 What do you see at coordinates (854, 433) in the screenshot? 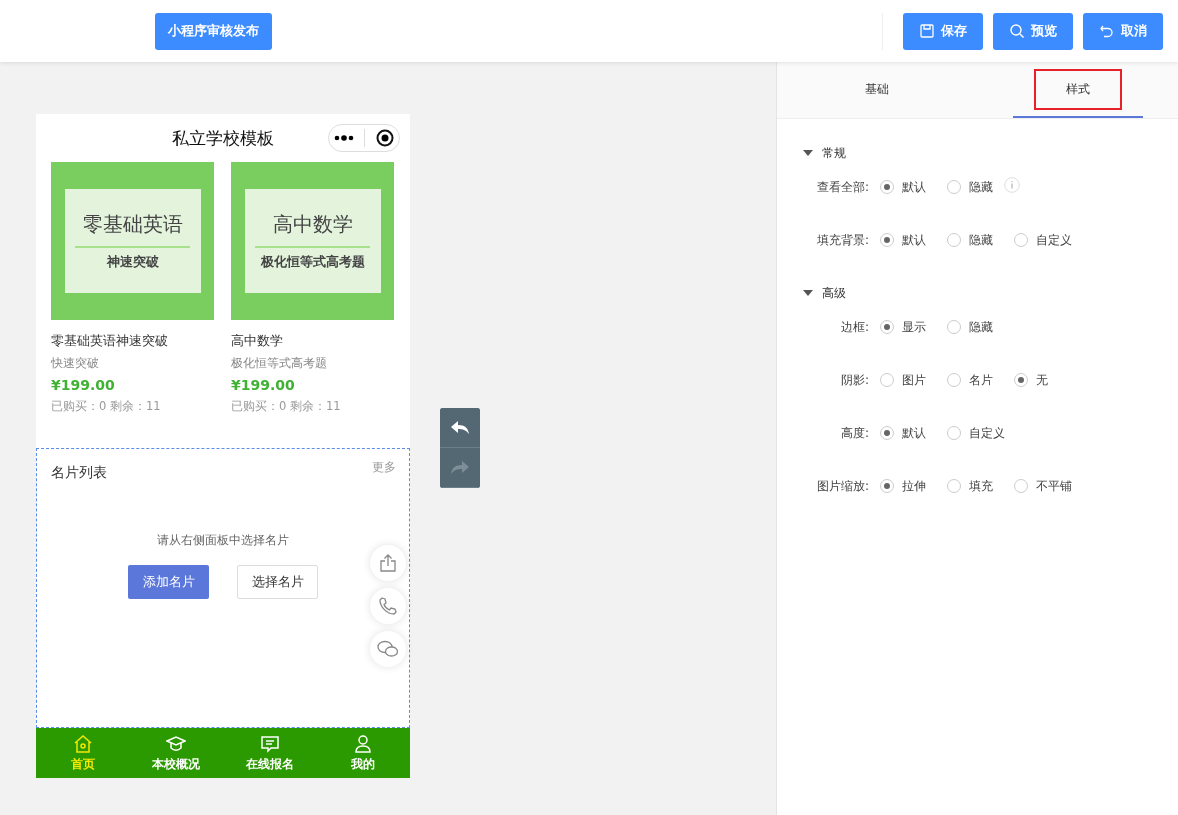
I see `field-label: 高度:` at bounding box center [854, 433].